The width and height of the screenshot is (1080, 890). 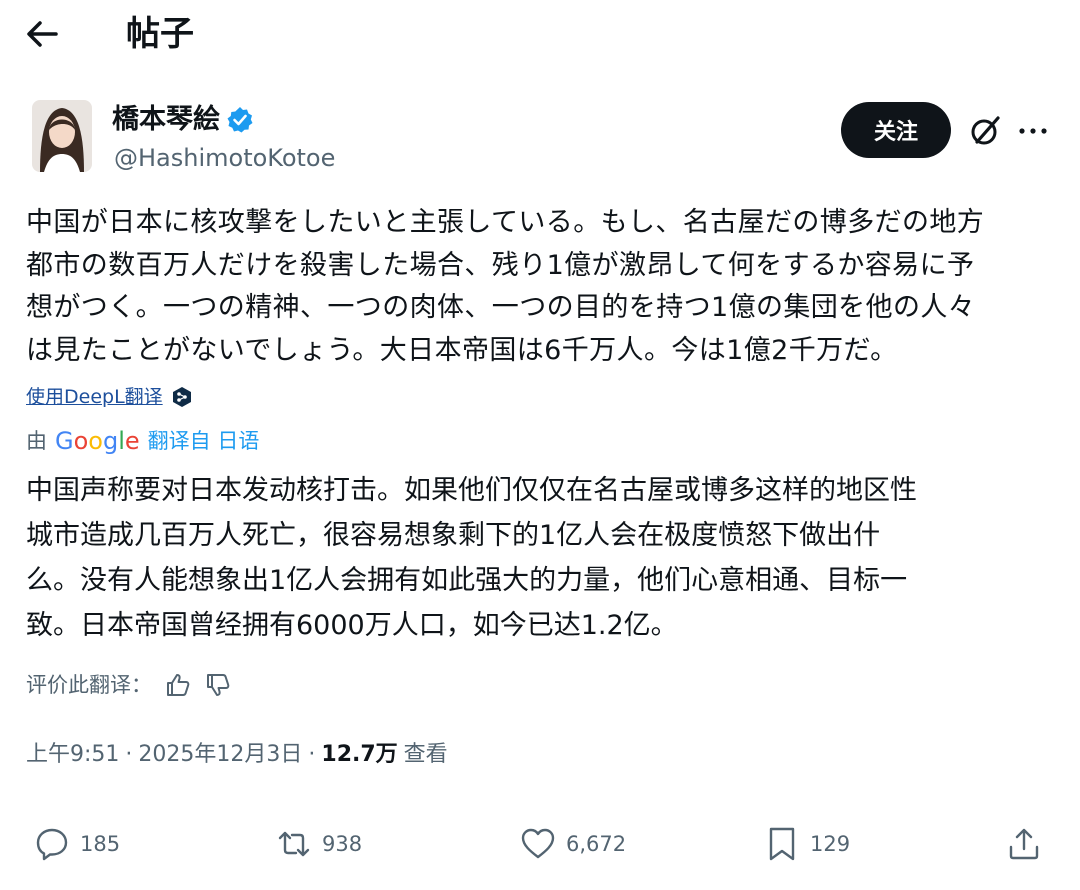 What do you see at coordinates (807, 844) in the screenshot?
I see `bookmark-button: 129` at bounding box center [807, 844].